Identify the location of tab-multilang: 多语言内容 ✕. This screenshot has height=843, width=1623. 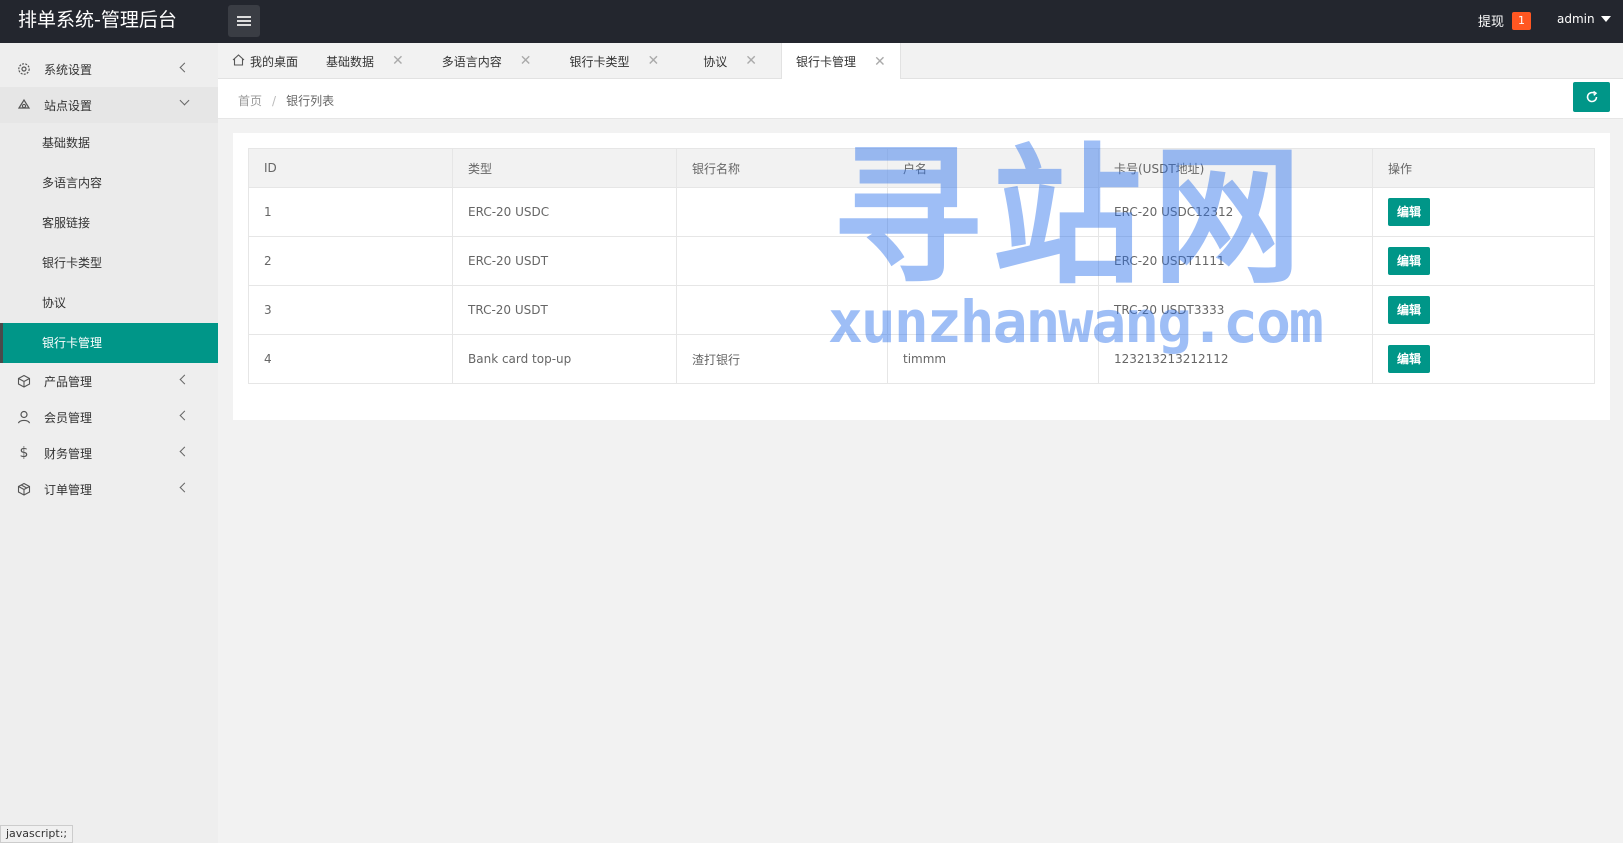
(482, 61).